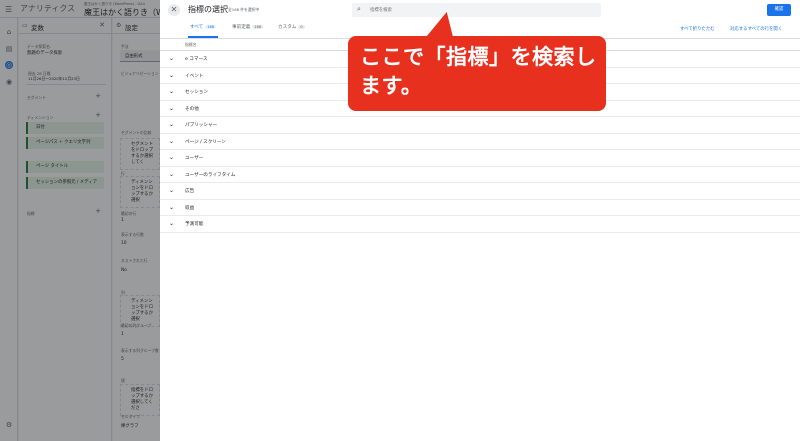  I want to click on category-name: ユーザーのライフタイム, so click(210, 175).